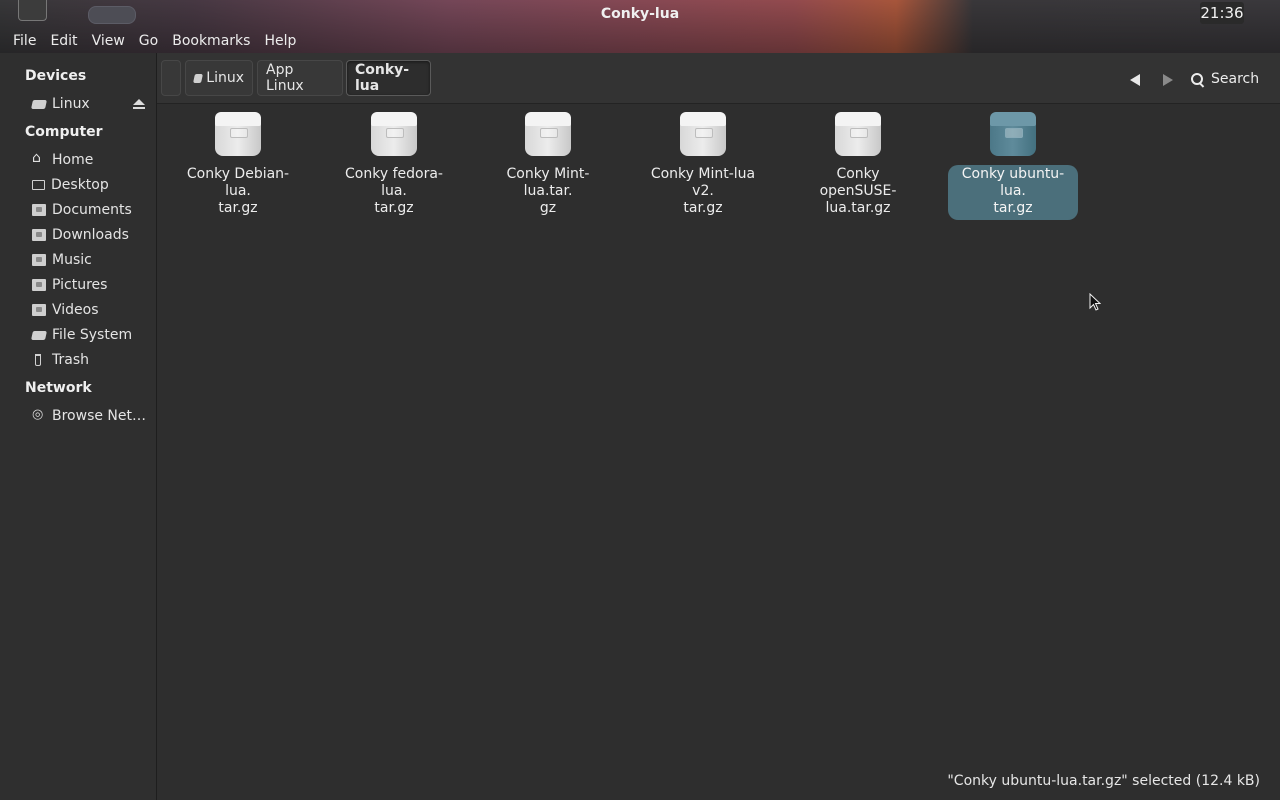 This screenshot has width=1280, height=800. What do you see at coordinates (1135, 80) in the screenshot?
I see `back-arrow-icon` at bounding box center [1135, 80].